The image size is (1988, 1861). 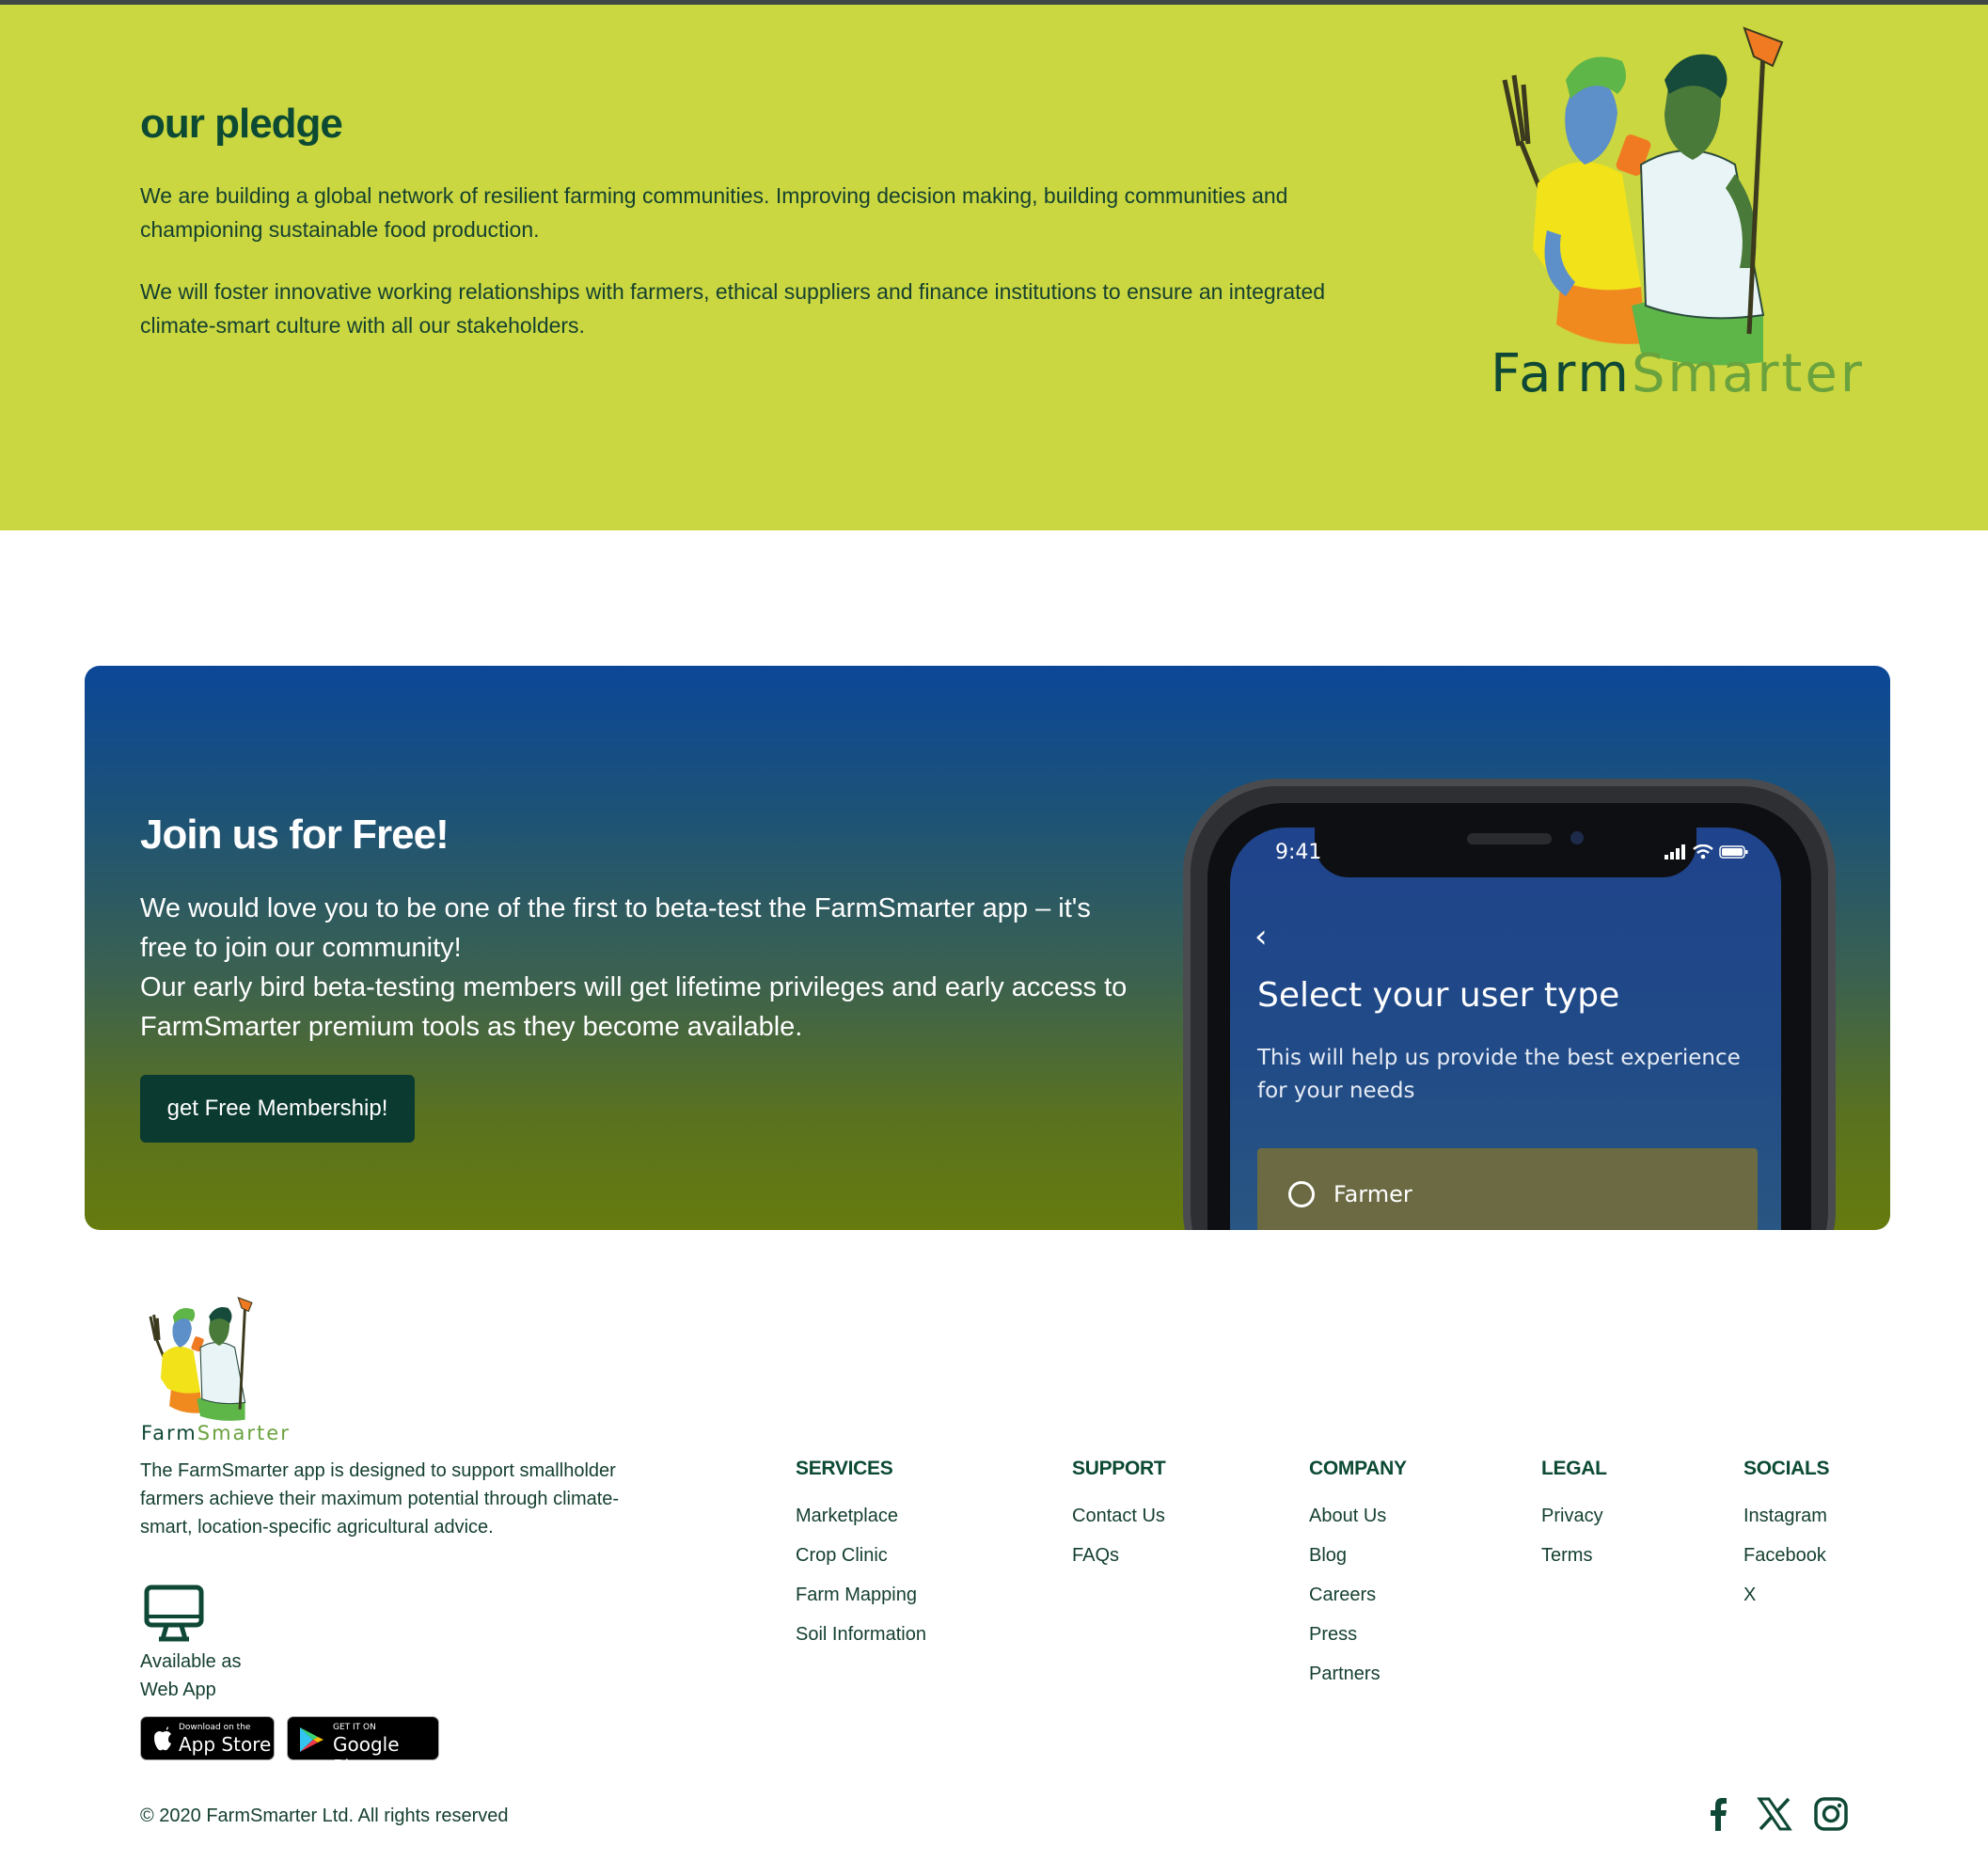 I want to click on webapp-line-2: Web App, so click(x=178, y=1690).